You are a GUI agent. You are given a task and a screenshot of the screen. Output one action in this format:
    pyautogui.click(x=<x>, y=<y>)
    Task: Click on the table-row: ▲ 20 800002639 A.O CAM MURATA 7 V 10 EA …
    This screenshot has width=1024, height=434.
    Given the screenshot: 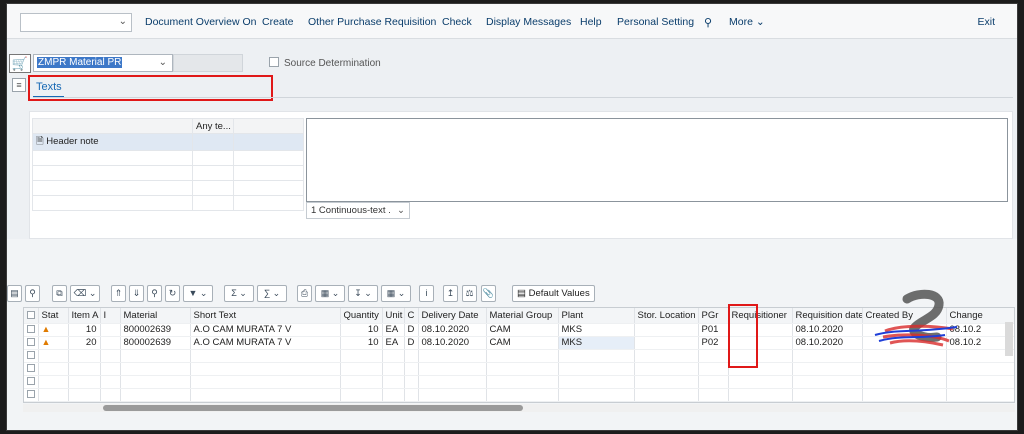 What is the action you would take?
    pyautogui.click(x=519, y=343)
    